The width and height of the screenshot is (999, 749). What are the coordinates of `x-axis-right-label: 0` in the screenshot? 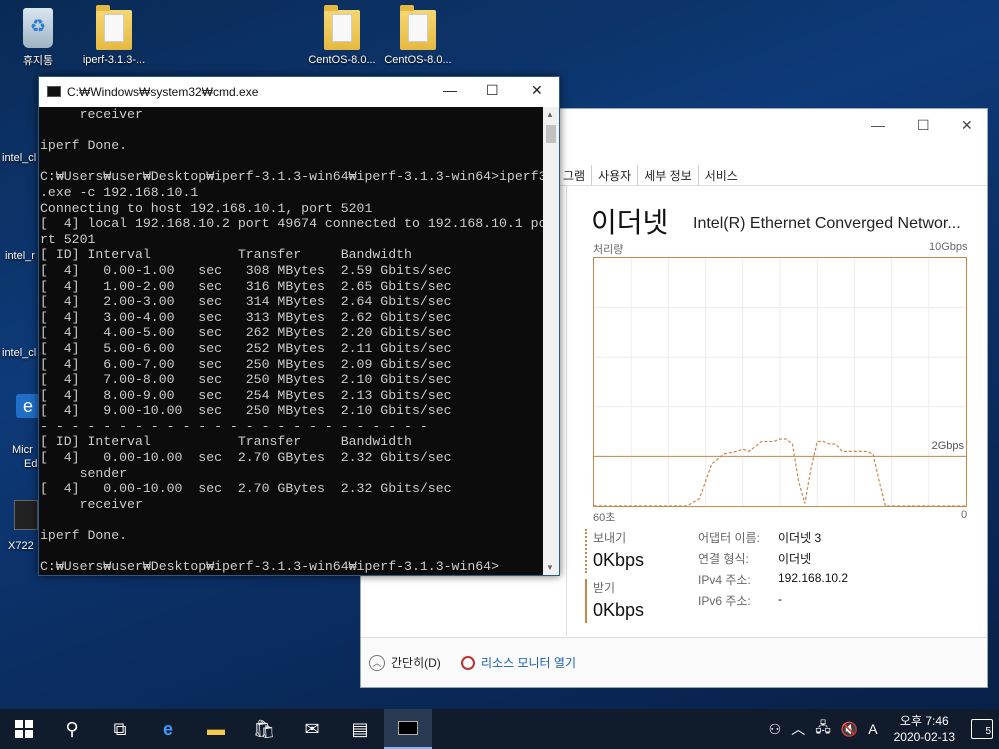 It's located at (964, 515).